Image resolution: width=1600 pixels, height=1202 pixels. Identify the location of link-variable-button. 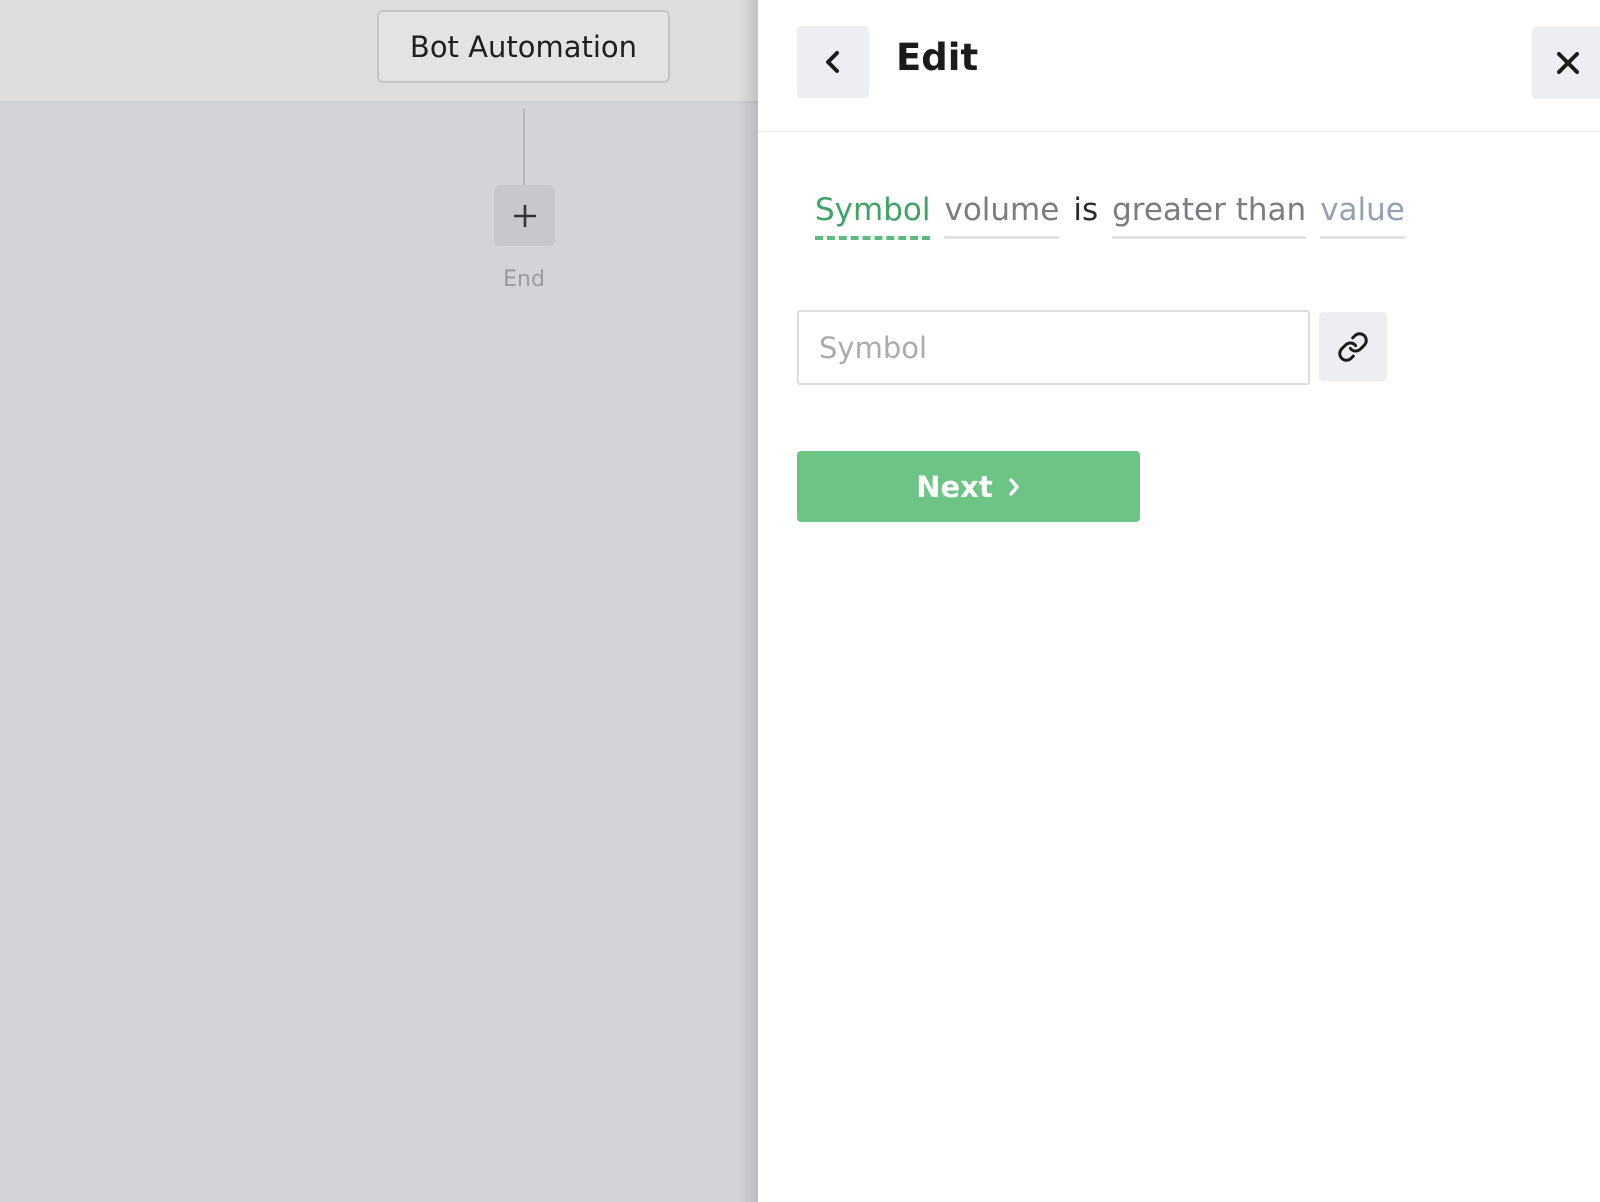
(1353, 346).